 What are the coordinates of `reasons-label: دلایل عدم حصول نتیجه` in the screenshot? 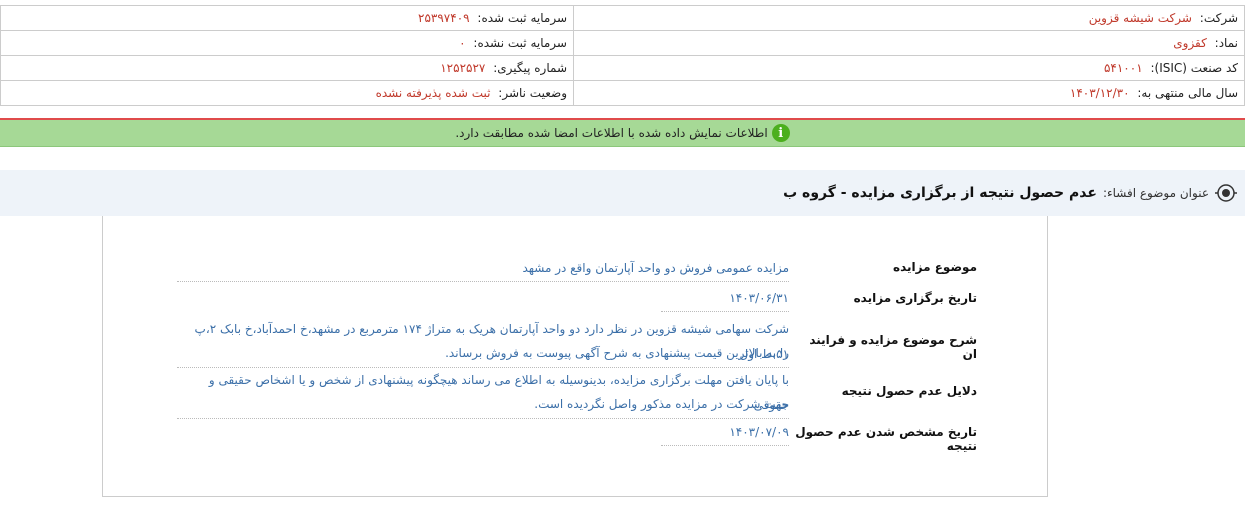 It's located at (909, 391).